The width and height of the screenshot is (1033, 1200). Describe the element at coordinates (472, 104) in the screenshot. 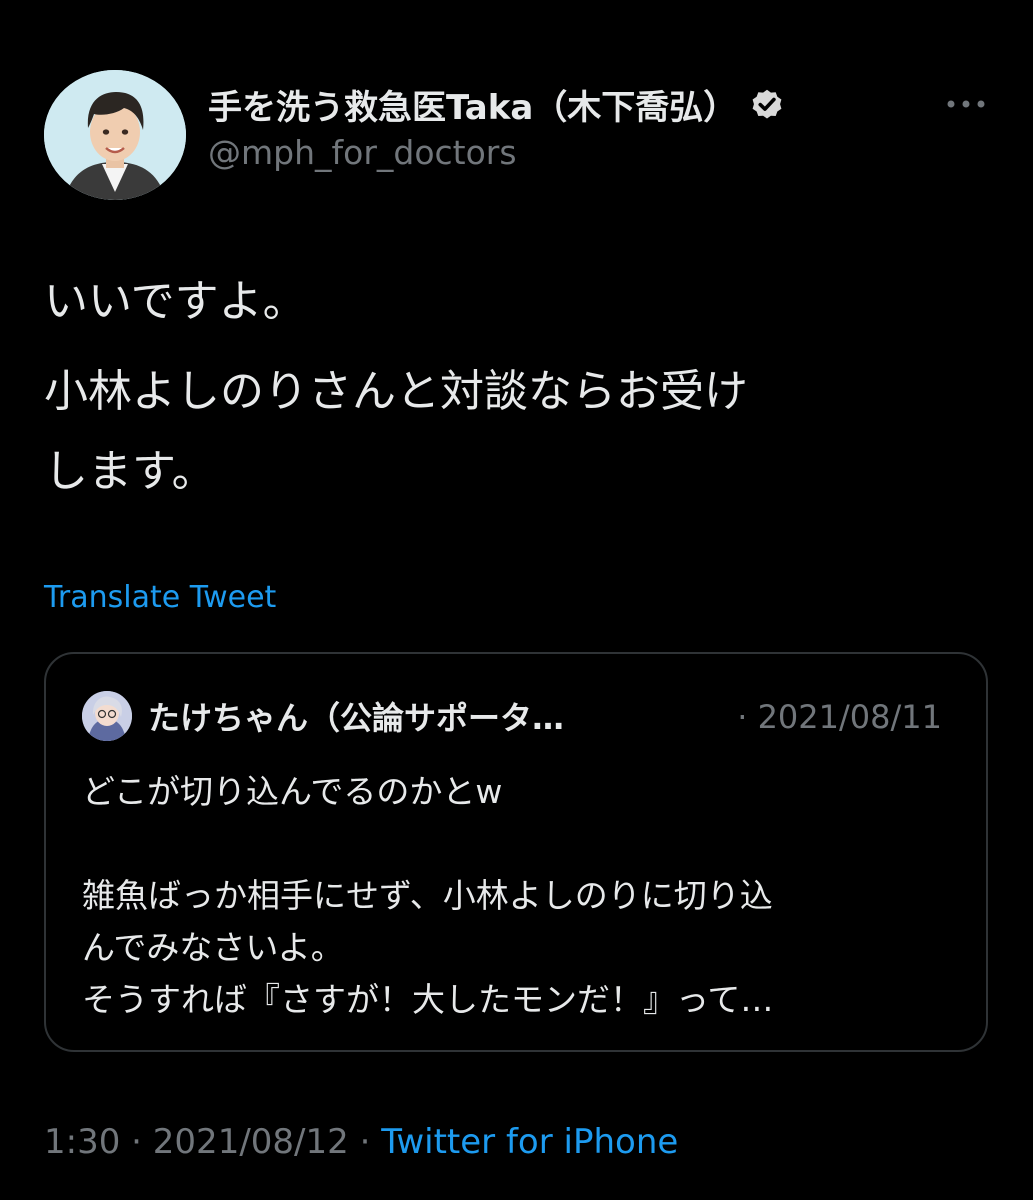

I see `author-display-name: 手を洗う救急医Taka（木下喬弘）` at that location.